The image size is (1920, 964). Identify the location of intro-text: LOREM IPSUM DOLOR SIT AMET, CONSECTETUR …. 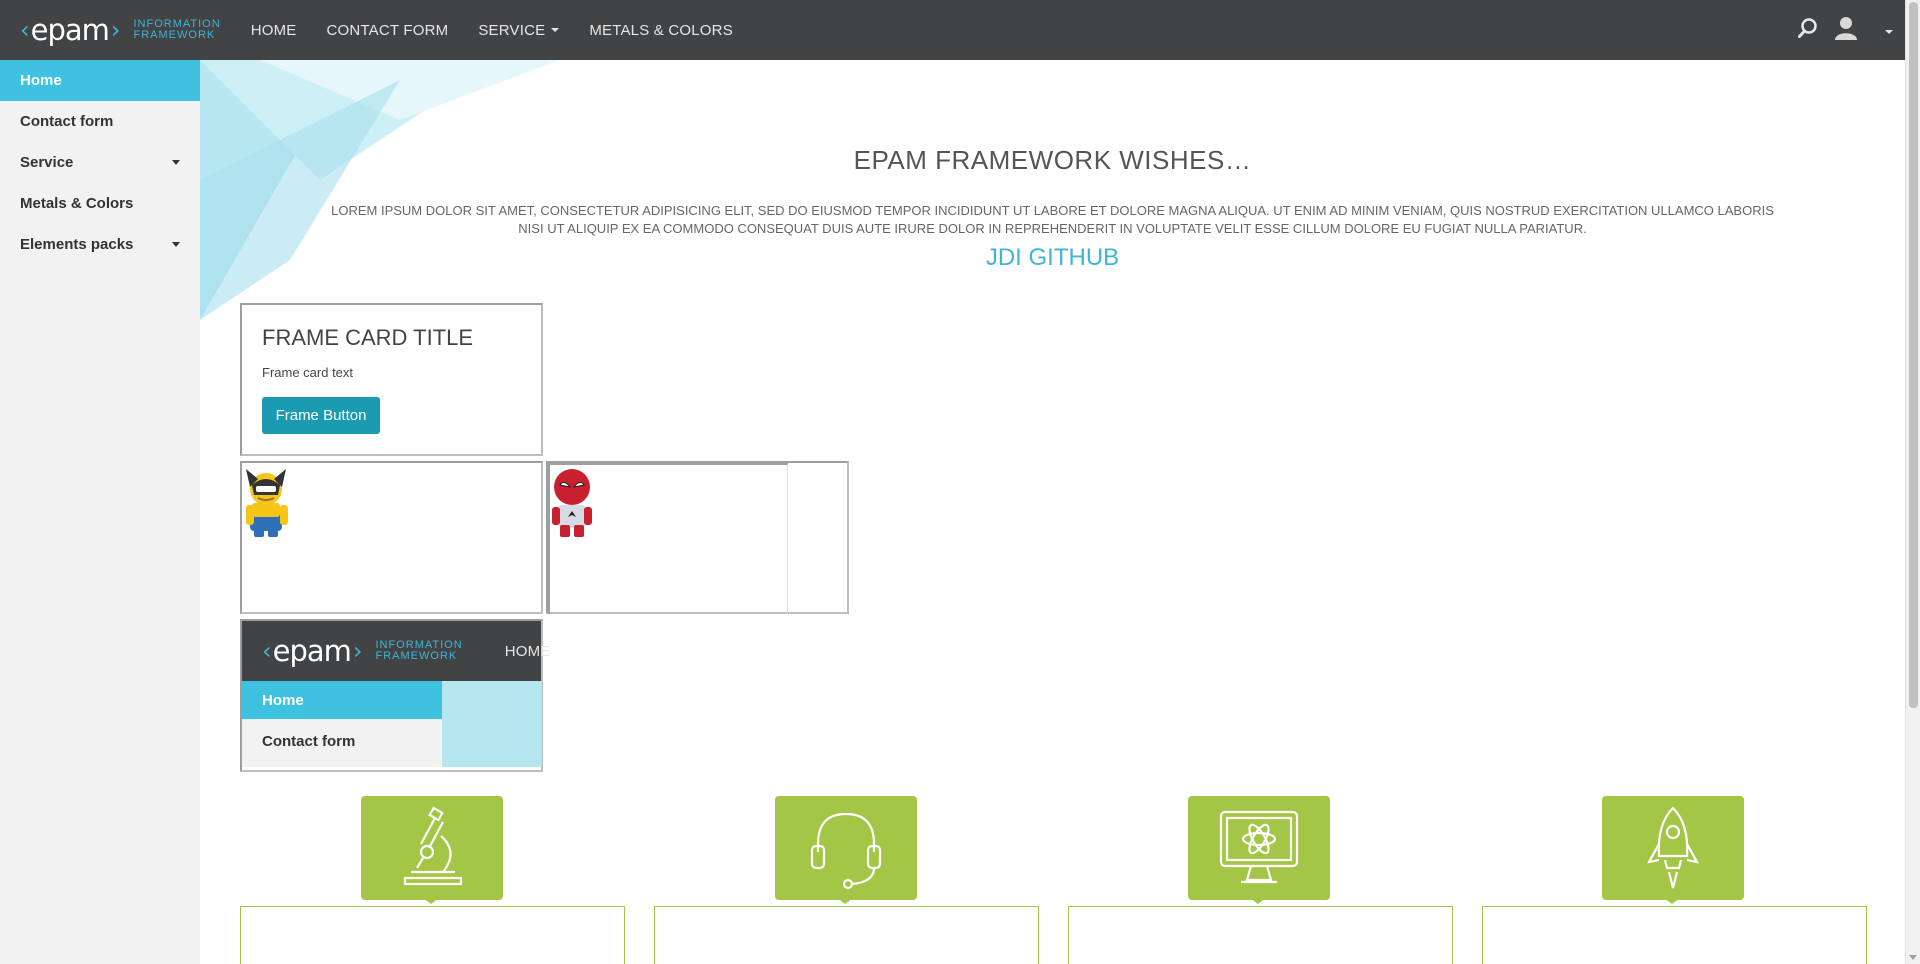
(1052, 219).